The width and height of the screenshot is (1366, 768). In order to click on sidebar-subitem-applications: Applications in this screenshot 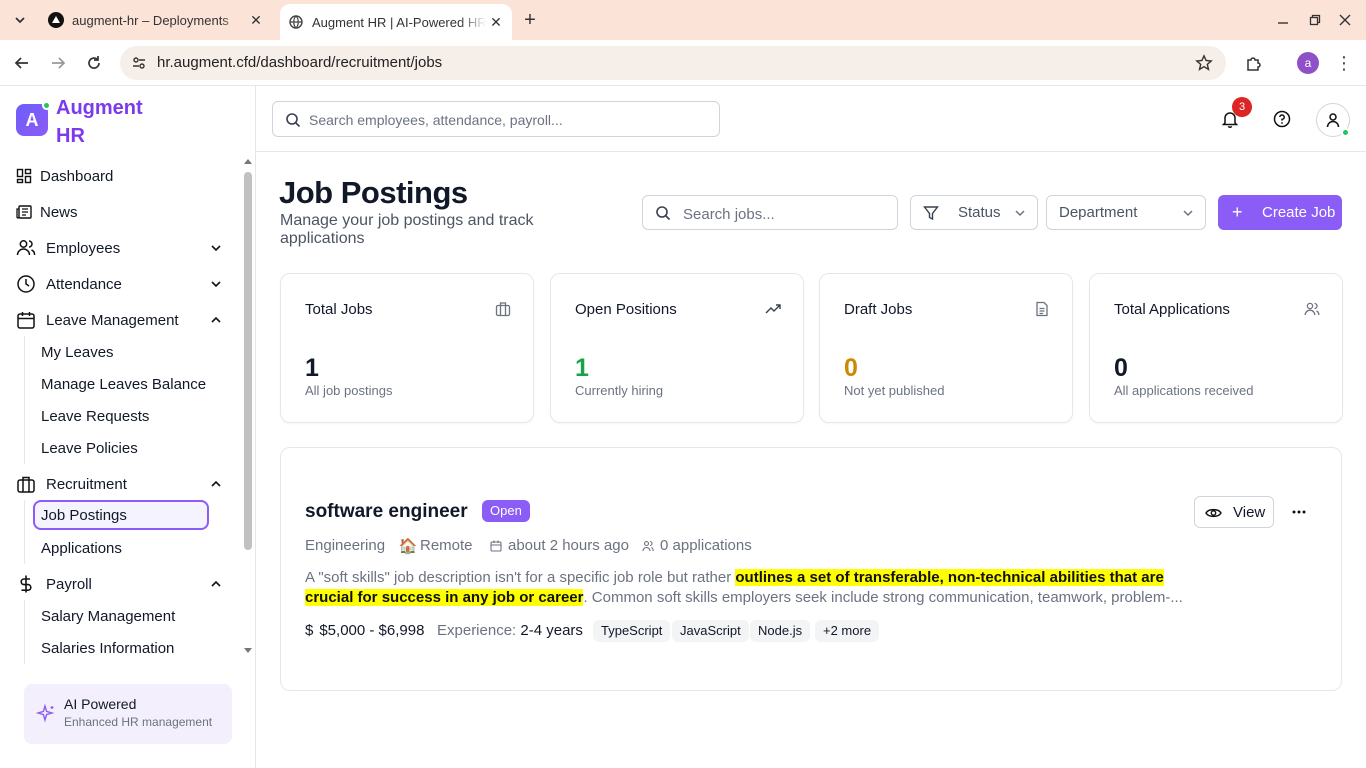, I will do `click(121, 548)`.